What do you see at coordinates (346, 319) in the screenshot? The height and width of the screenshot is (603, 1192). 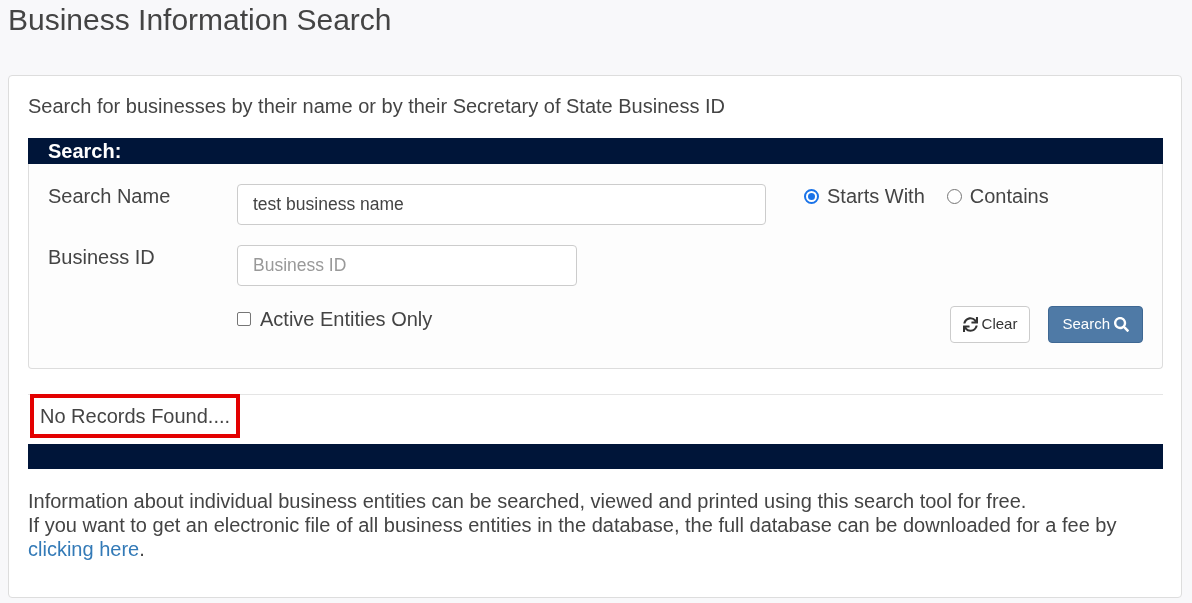 I see `checkbox-label: Active Entities Only` at bounding box center [346, 319].